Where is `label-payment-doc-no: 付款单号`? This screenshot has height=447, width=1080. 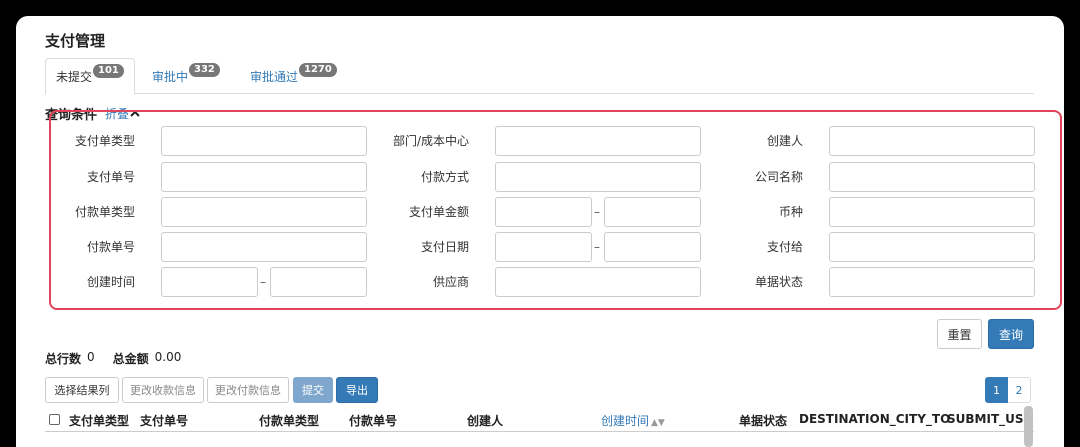 label-payment-doc-no: 付款单号 is located at coordinates (110, 247).